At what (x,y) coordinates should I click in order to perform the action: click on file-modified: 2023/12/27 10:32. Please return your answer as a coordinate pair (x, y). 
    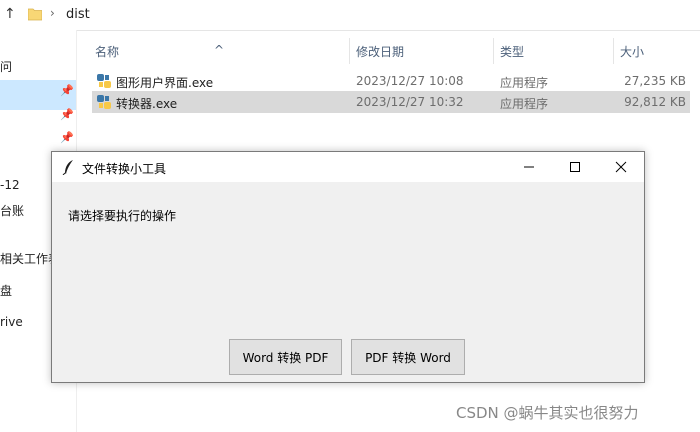
    Looking at the image, I should click on (410, 102).